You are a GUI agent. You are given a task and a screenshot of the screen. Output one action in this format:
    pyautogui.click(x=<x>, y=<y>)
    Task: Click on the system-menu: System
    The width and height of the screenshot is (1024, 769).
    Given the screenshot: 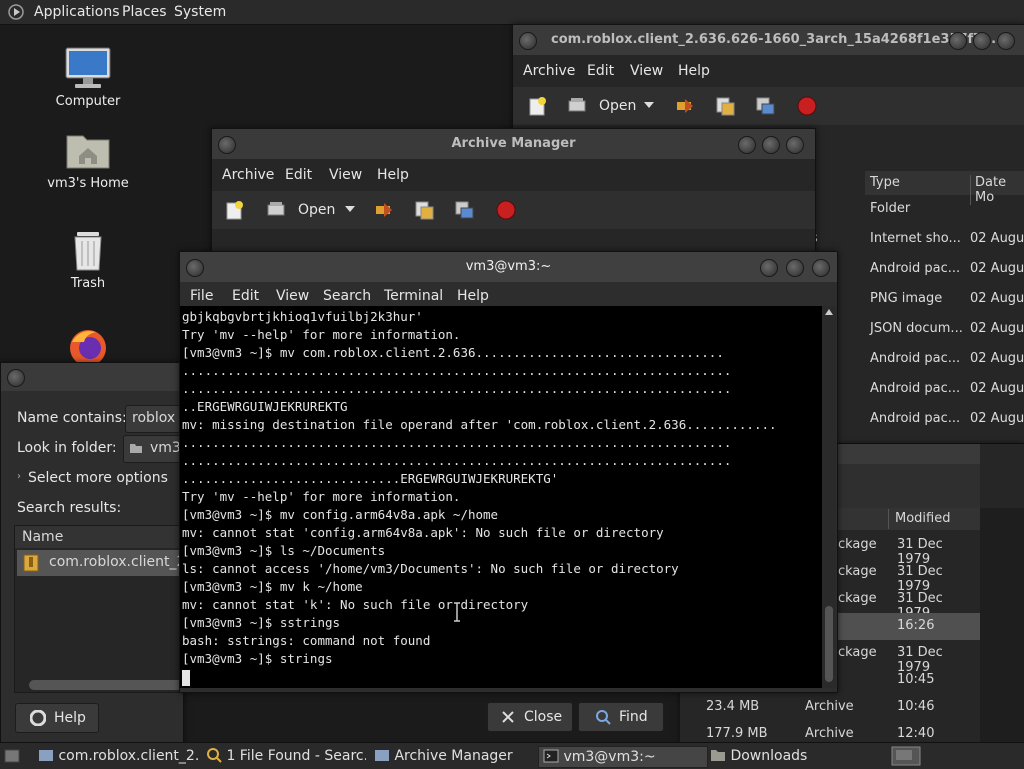 What is the action you would take?
    pyautogui.click(x=200, y=12)
    